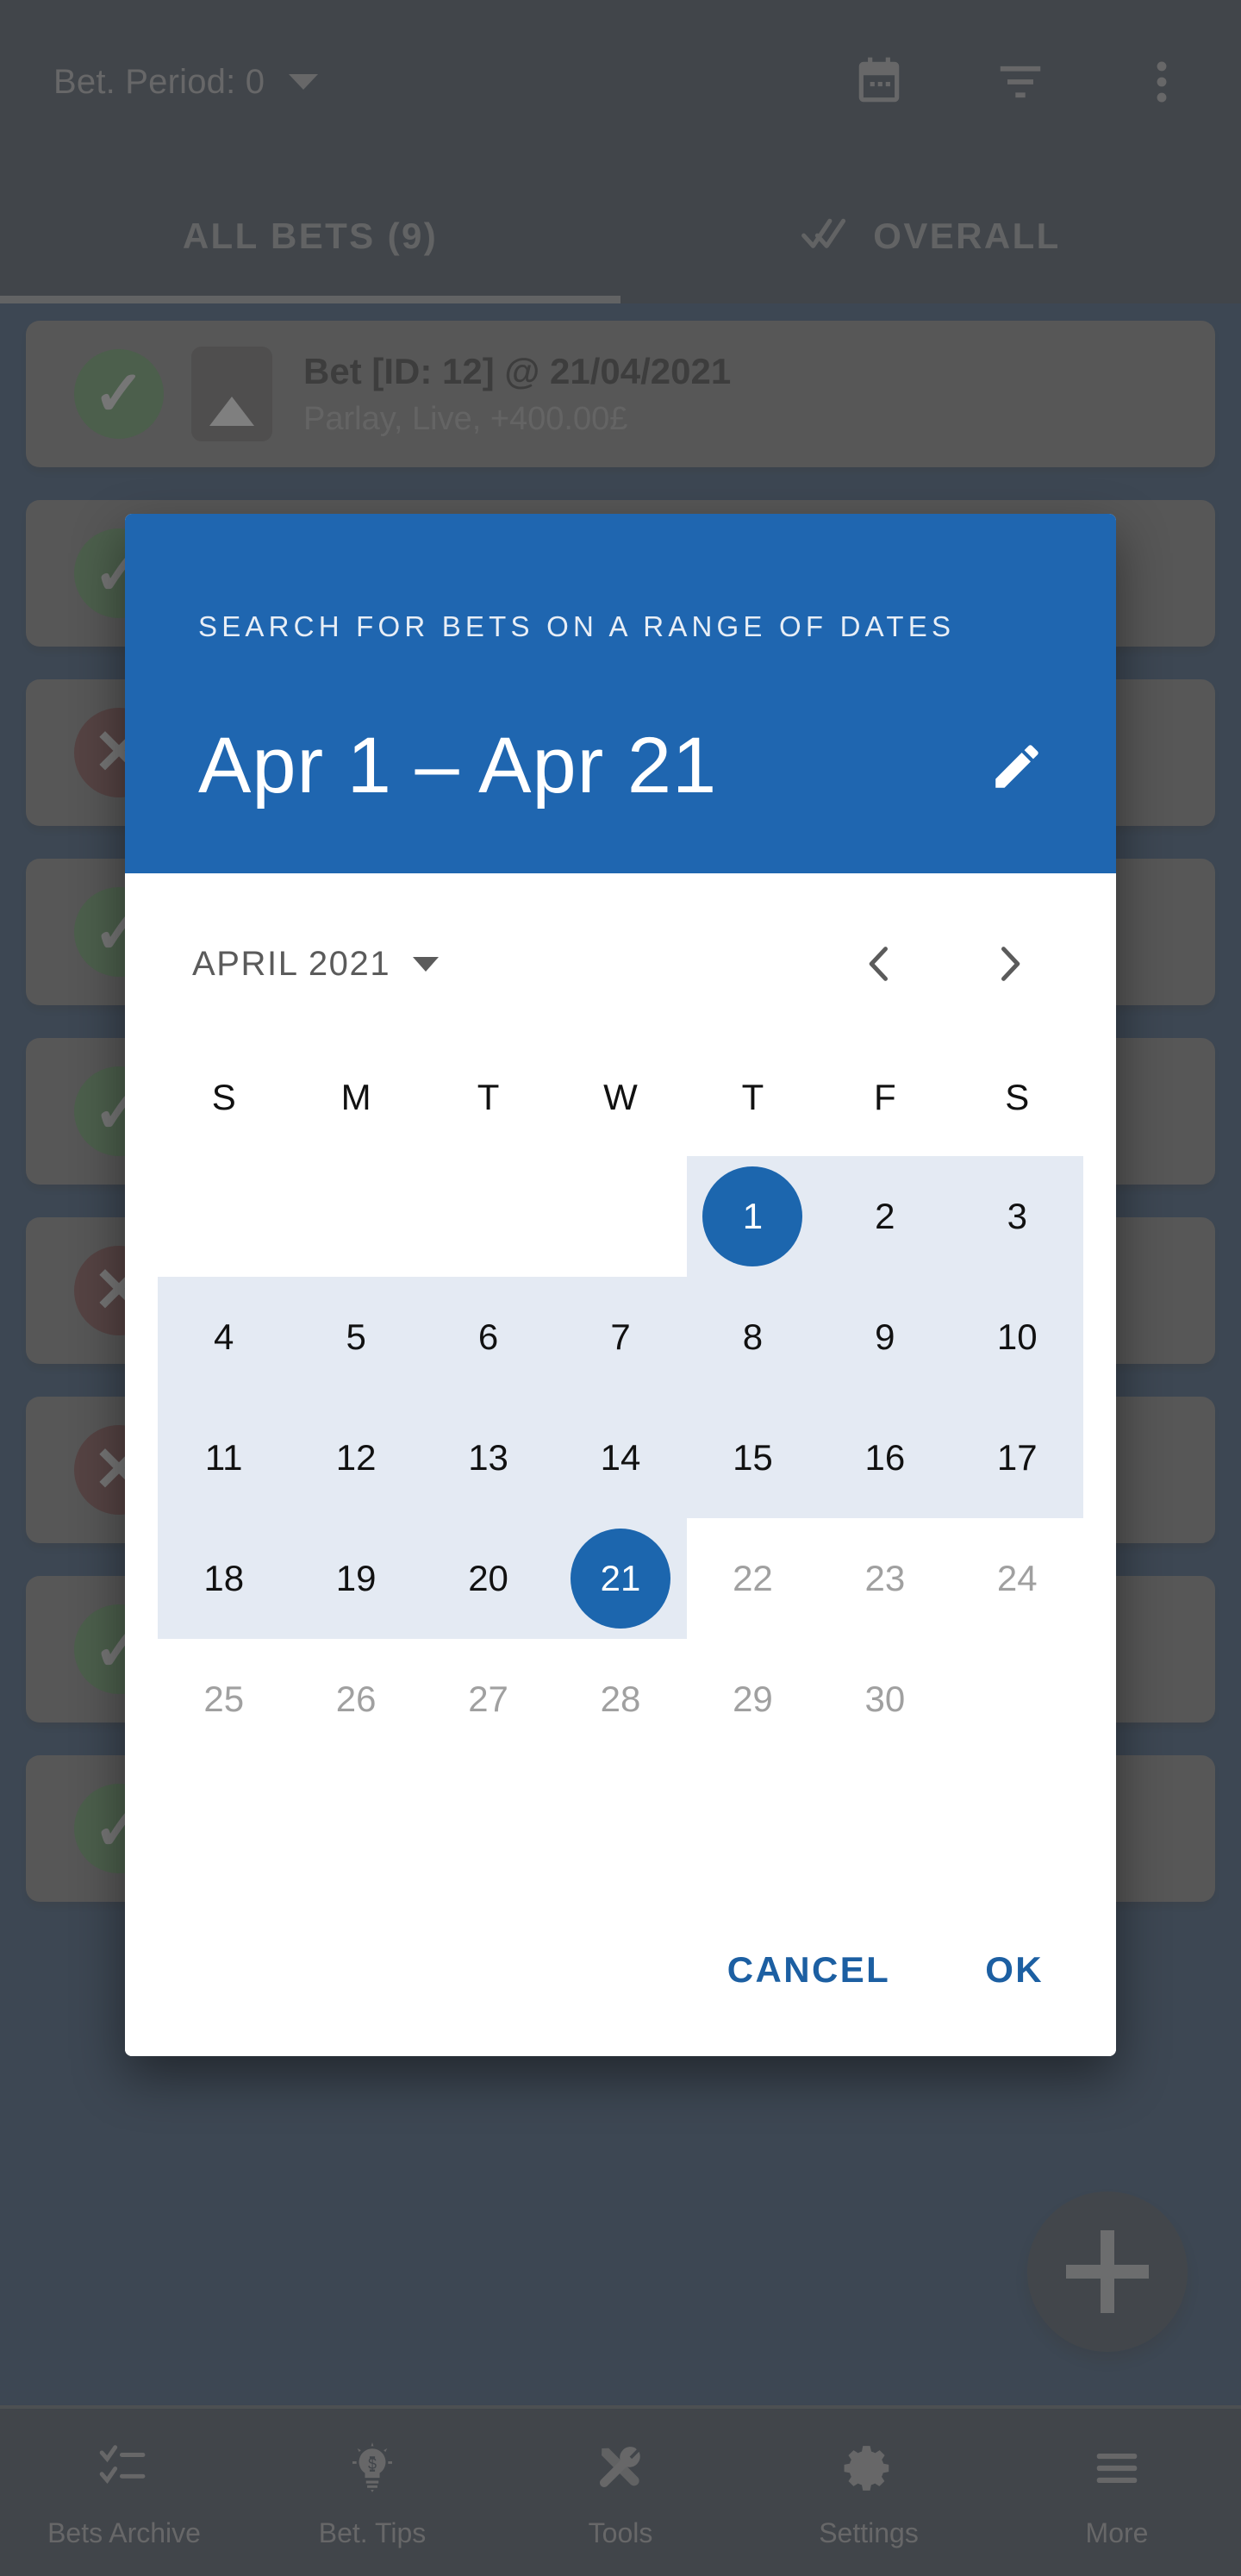  I want to click on day-number: 6, so click(488, 1336).